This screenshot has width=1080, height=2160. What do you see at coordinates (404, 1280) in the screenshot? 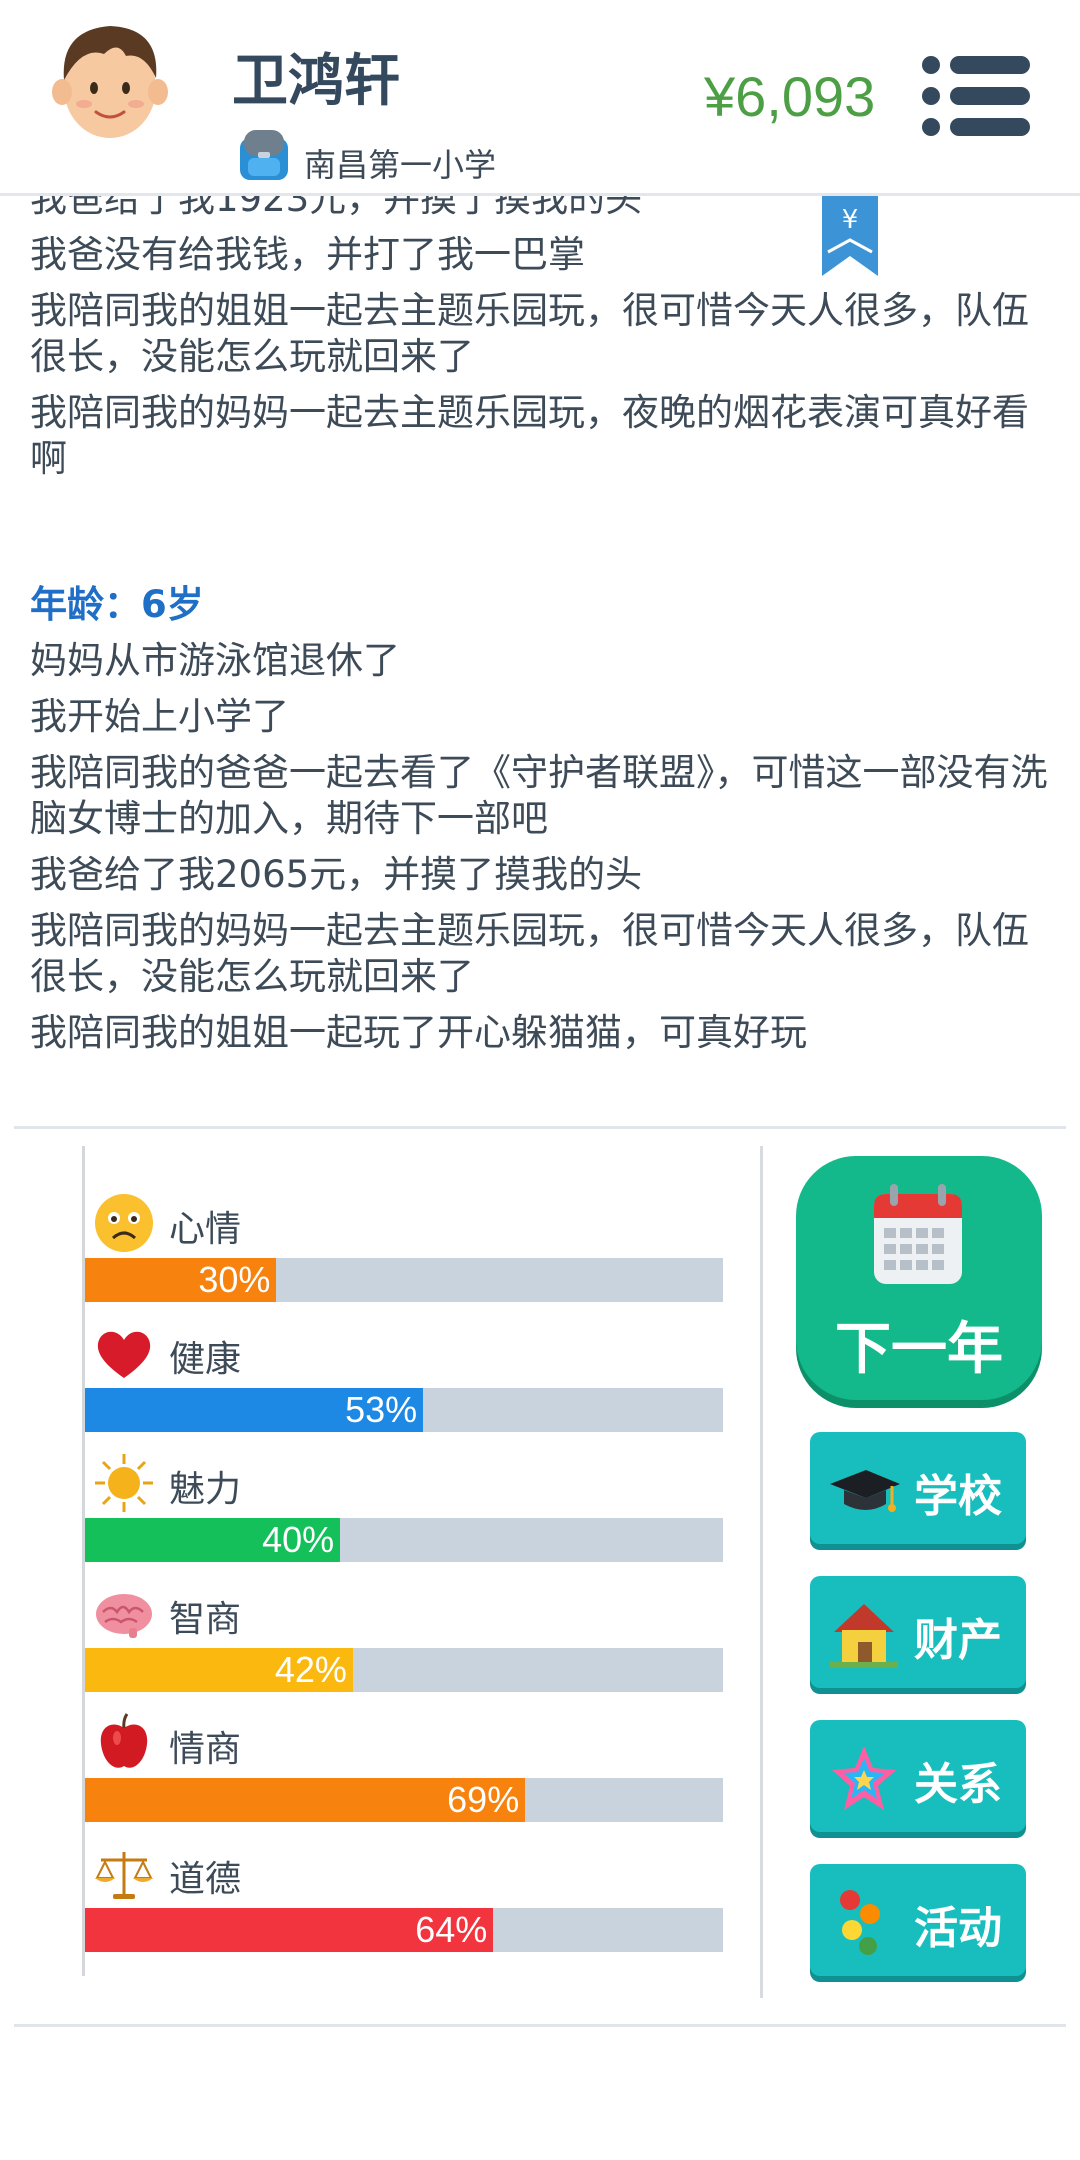
I see `stat-bar: 30%` at bounding box center [404, 1280].